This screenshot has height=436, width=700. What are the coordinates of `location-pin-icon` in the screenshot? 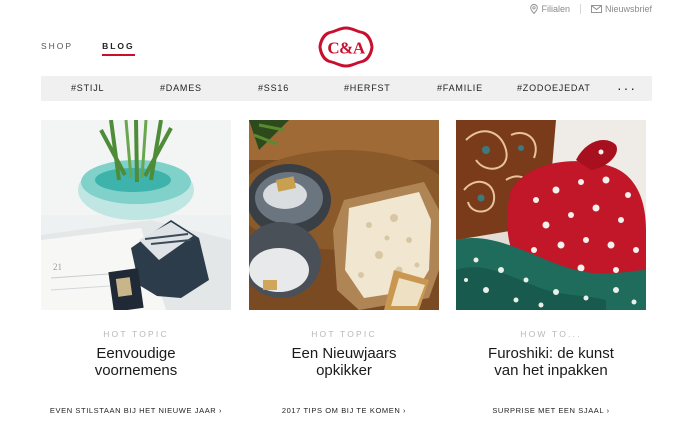 It's located at (534, 9).